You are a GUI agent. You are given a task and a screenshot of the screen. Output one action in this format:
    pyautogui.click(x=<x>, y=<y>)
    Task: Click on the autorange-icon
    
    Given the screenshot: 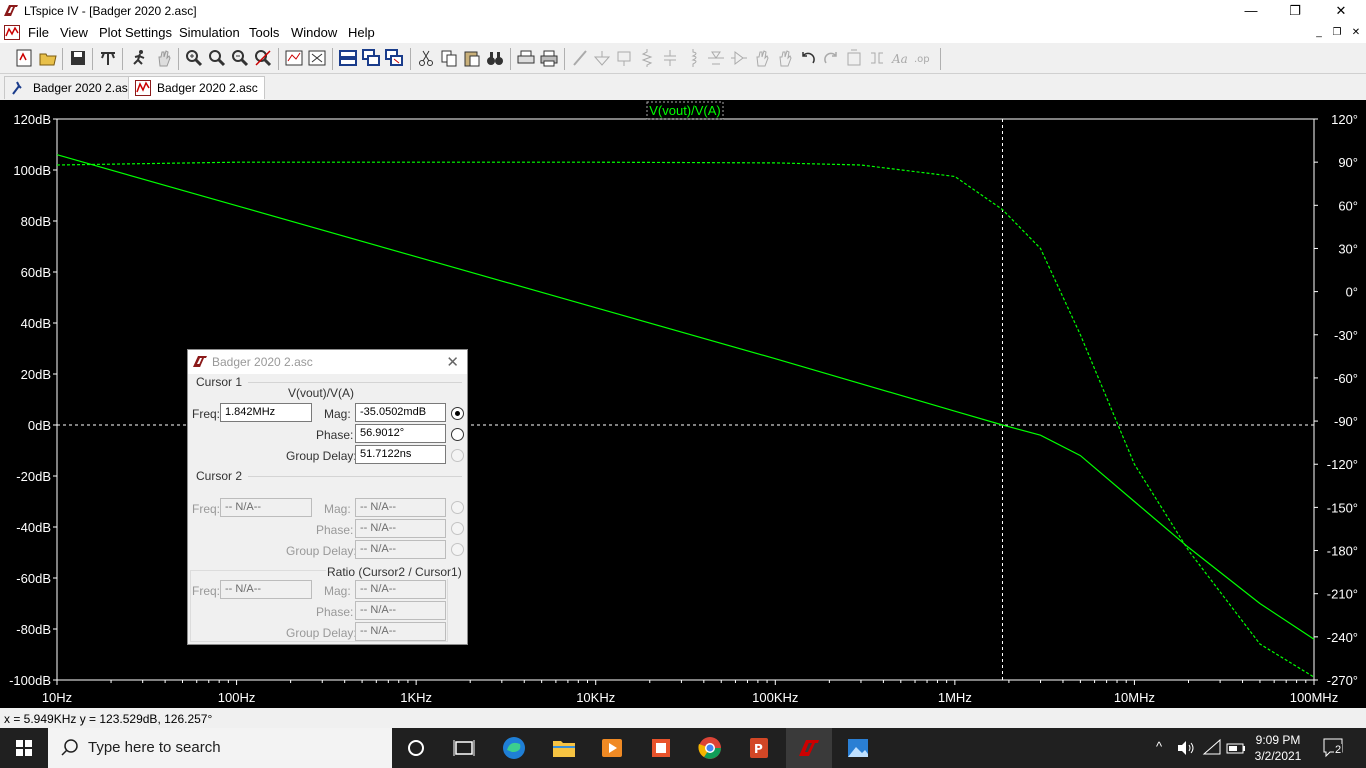 What is the action you would take?
    pyautogui.click(x=294, y=58)
    